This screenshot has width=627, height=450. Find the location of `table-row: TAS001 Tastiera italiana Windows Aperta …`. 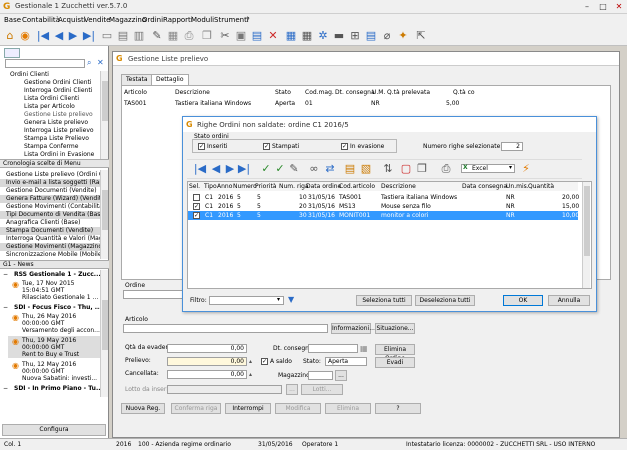

table-row: TAS001 Tastiera italiana Windows Aperta … is located at coordinates (366, 103).